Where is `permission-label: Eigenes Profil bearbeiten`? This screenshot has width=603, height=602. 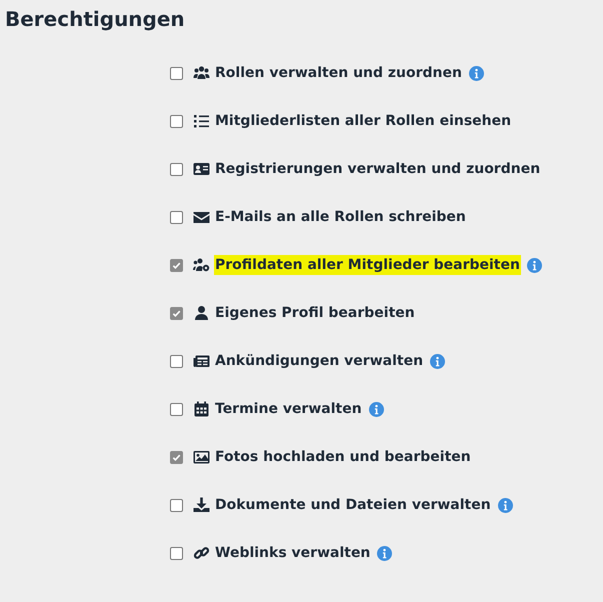
permission-label: Eigenes Profil bearbeiten is located at coordinates (315, 313).